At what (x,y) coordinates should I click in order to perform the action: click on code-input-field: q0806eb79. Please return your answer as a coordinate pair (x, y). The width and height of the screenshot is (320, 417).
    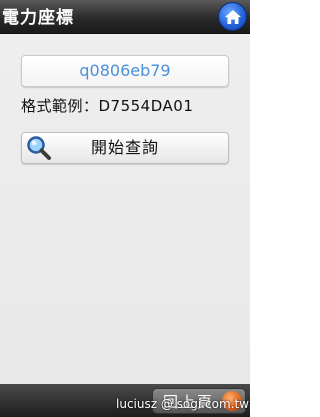
    Looking at the image, I should click on (125, 71).